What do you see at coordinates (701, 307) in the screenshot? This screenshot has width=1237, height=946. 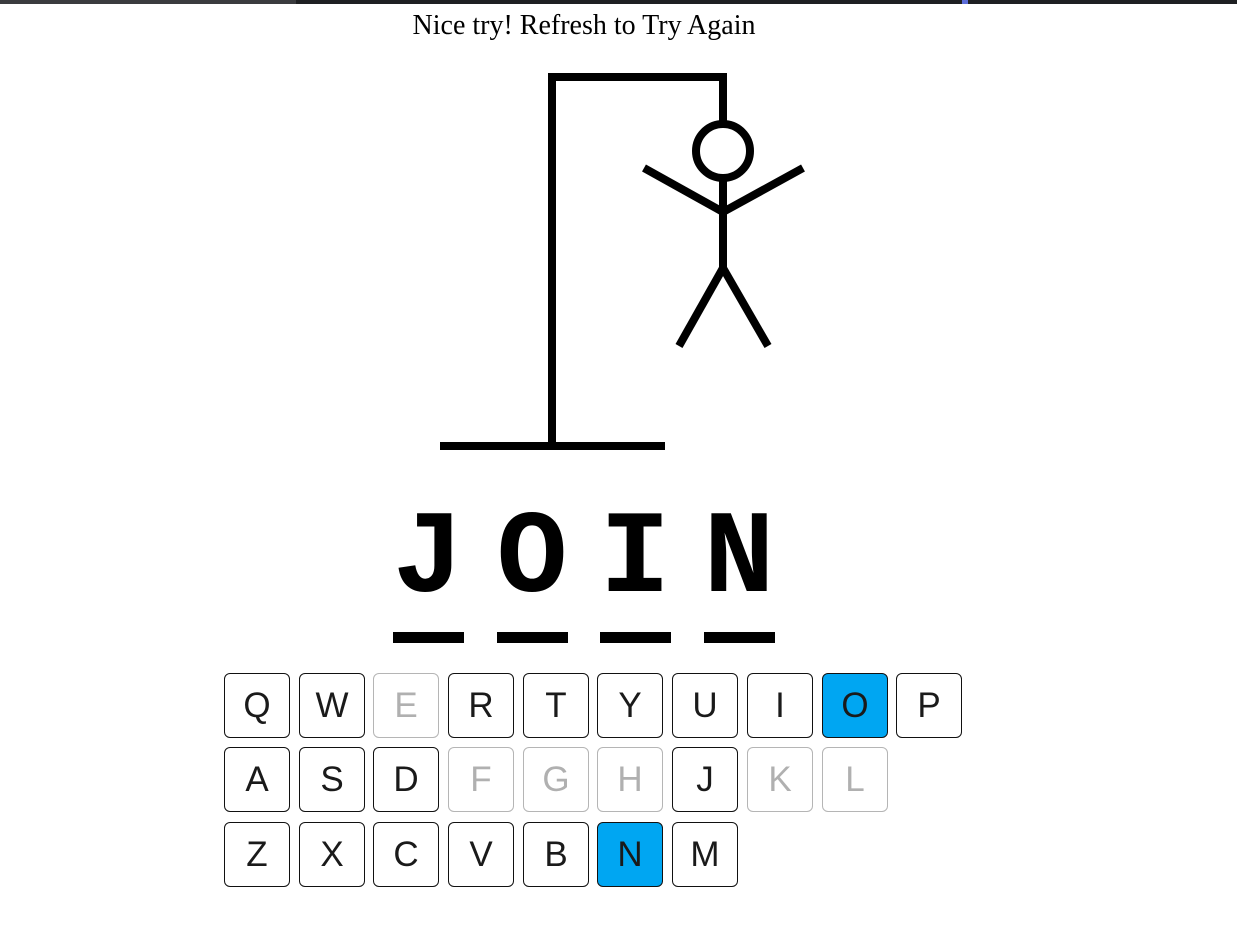 I see `hangman-left-leg` at bounding box center [701, 307].